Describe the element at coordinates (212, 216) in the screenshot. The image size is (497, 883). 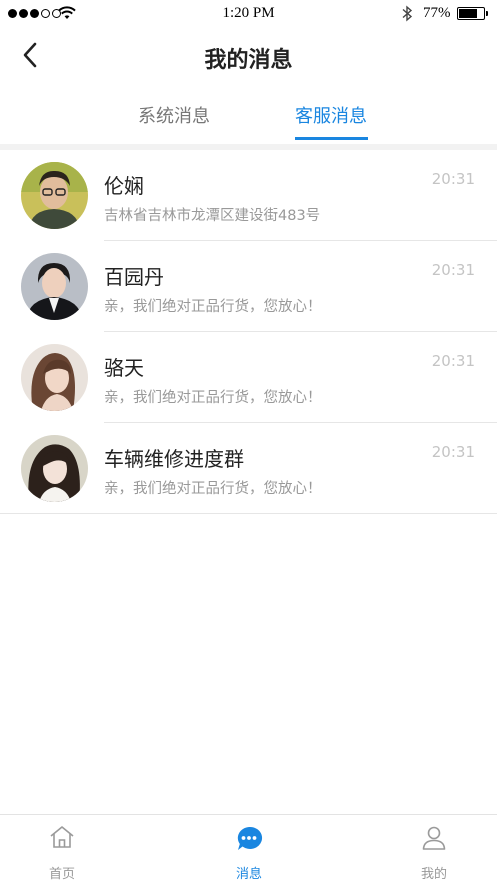
I see `conversation-last-message: 吉林省吉林市龙潭区建设街483号` at that location.